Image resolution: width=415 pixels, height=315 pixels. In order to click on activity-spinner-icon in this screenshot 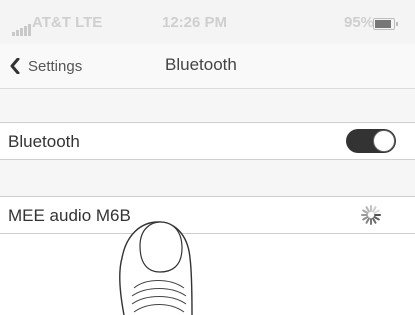, I will do `click(371, 215)`.